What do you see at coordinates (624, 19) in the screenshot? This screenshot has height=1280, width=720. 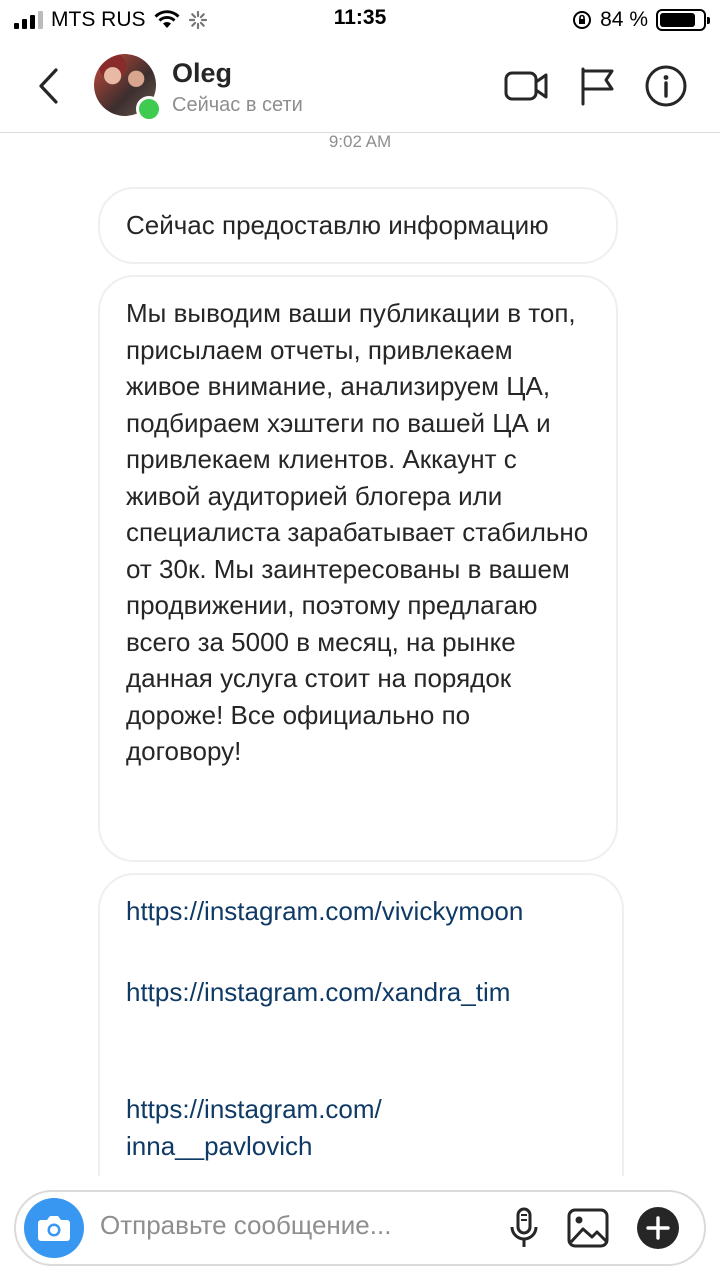 I see `battery-percent: 84 %` at bounding box center [624, 19].